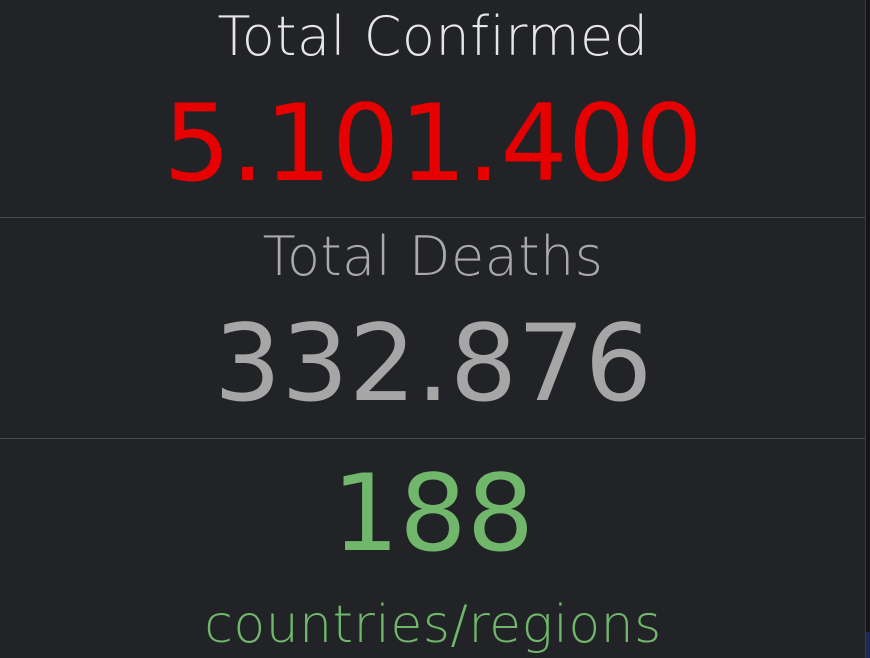  I want to click on corner-indicator, so click(868, 645).